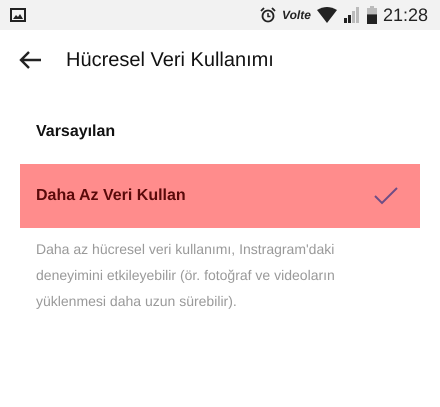 This screenshot has height=407, width=440. Describe the element at coordinates (170, 60) in the screenshot. I see `screen-title: Hücresel Veri Kullanımı` at that location.